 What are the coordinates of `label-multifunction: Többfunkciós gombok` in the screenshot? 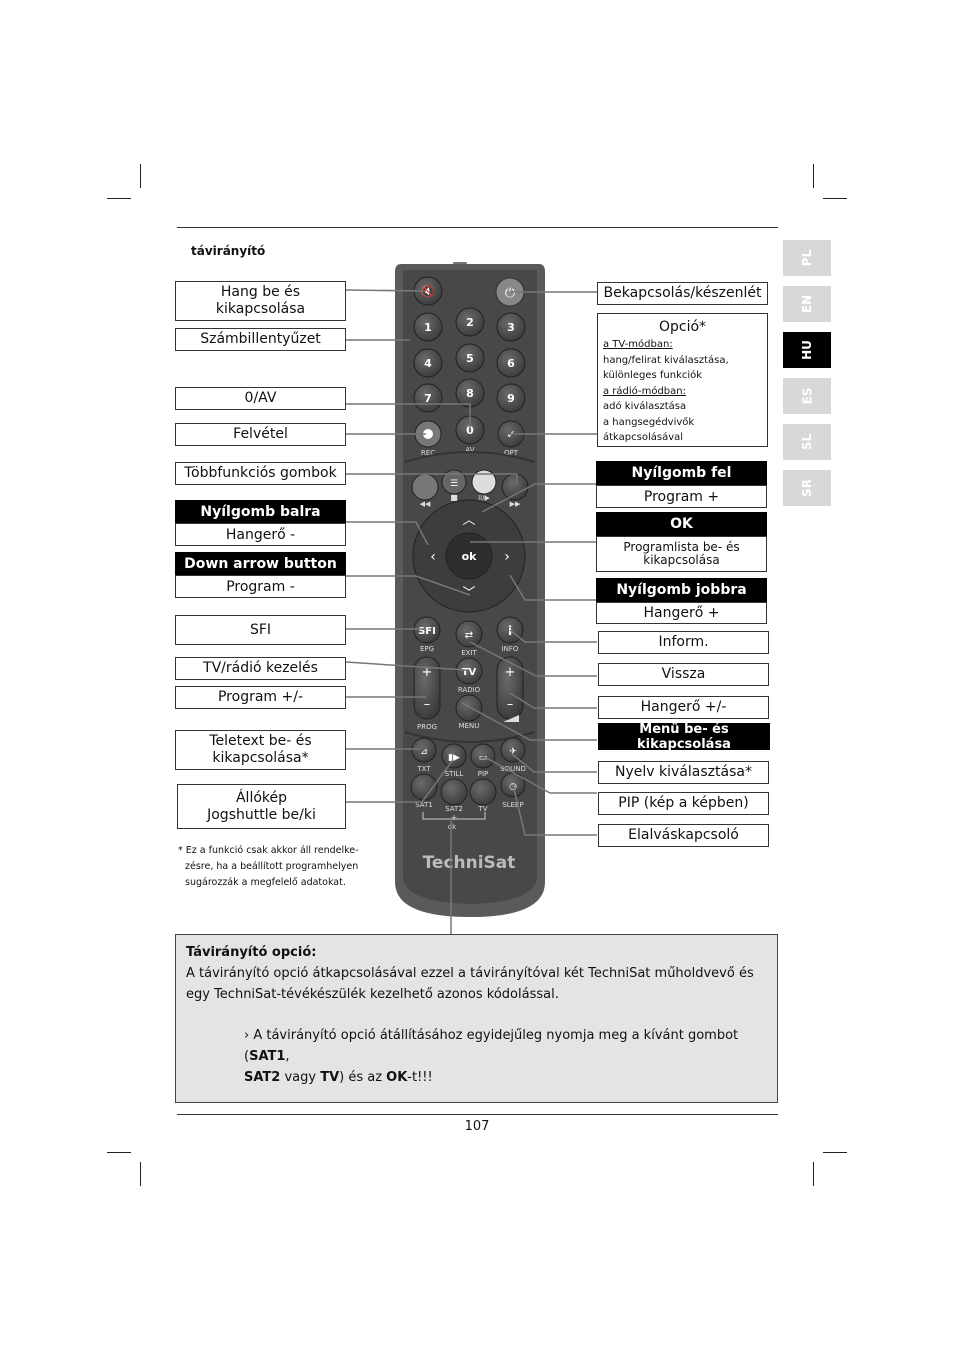 It's located at (260, 473).